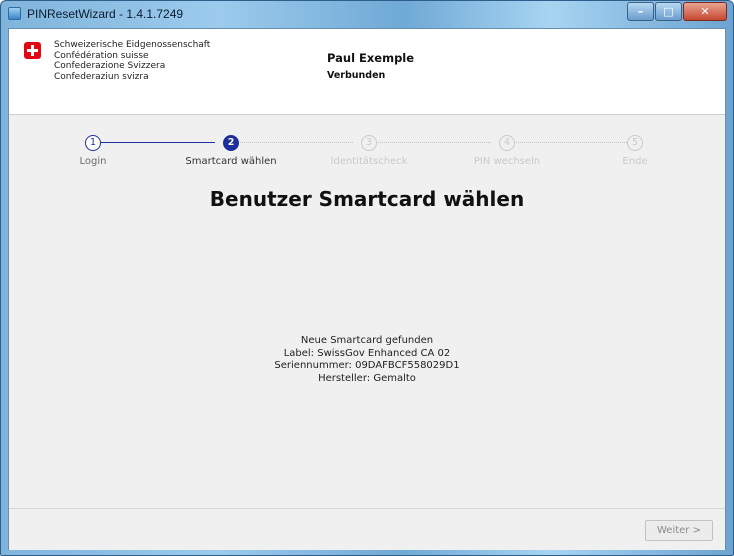 The image size is (734, 556). I want to click on info-line: Seriennummer: 09DAFBCF558029D1, so click(367, 365).